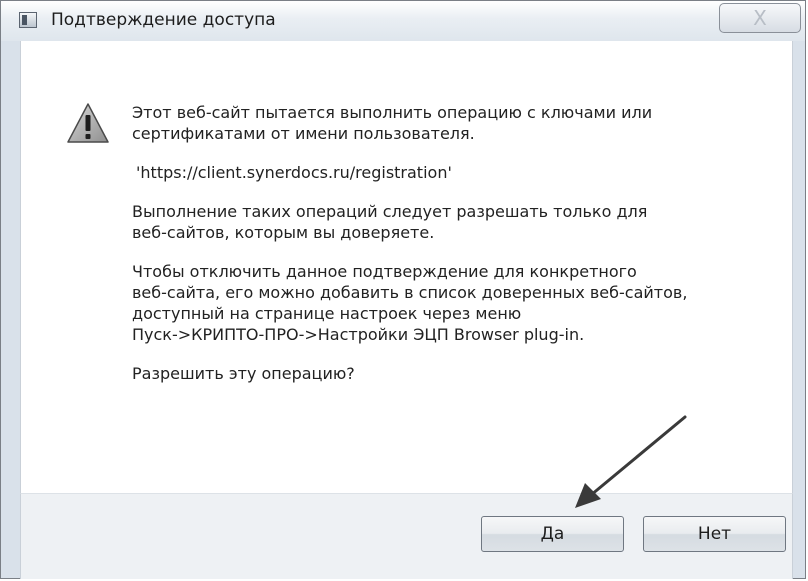 The width and height of the screenshot is (808, 581). I want to click on close-icon: X, so click(760, 18).